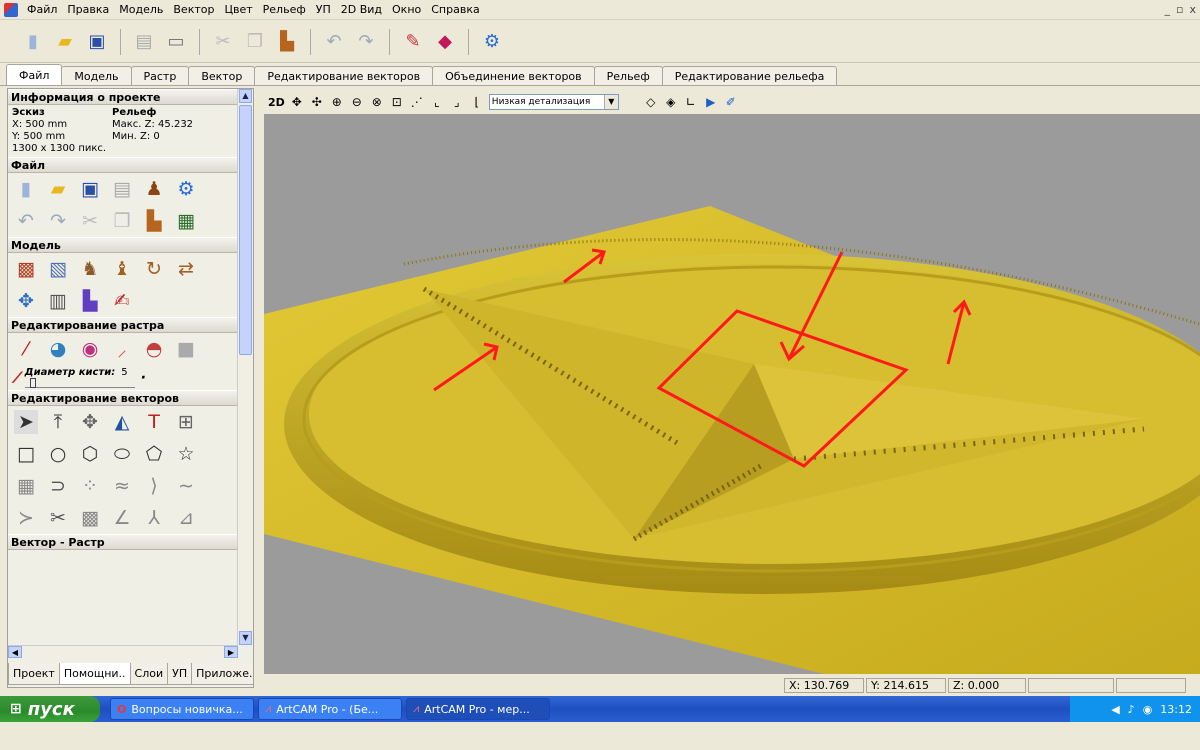  Describe the element at coordinates (90, 454) in the screenshot. I see `polyline-icon: ⬡` at that location.